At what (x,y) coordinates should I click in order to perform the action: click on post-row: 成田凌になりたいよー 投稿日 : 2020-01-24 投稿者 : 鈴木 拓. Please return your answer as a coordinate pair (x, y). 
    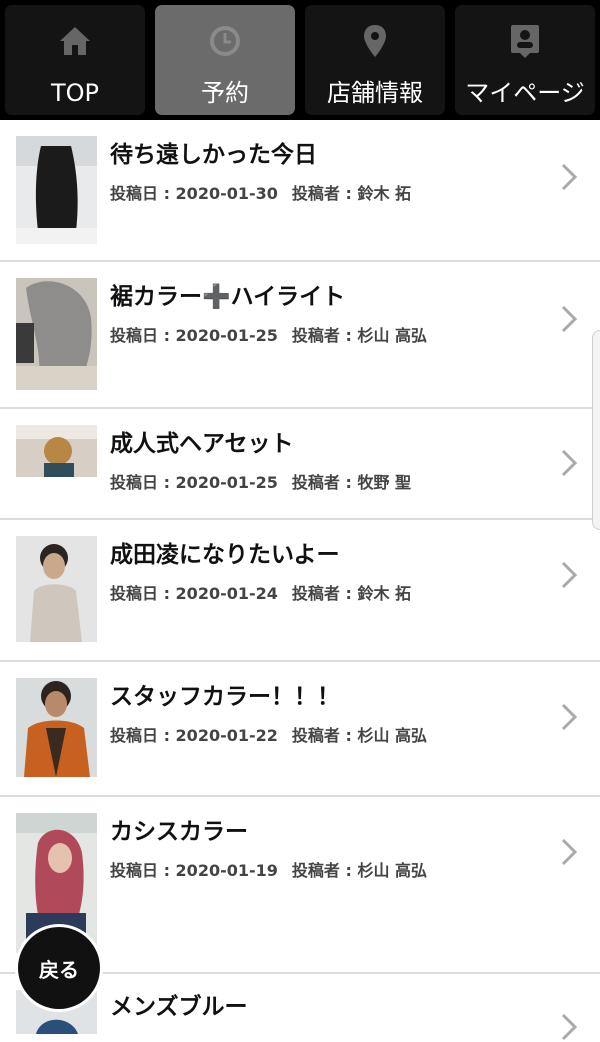
    Looking at the image, I should click on (300, 591).